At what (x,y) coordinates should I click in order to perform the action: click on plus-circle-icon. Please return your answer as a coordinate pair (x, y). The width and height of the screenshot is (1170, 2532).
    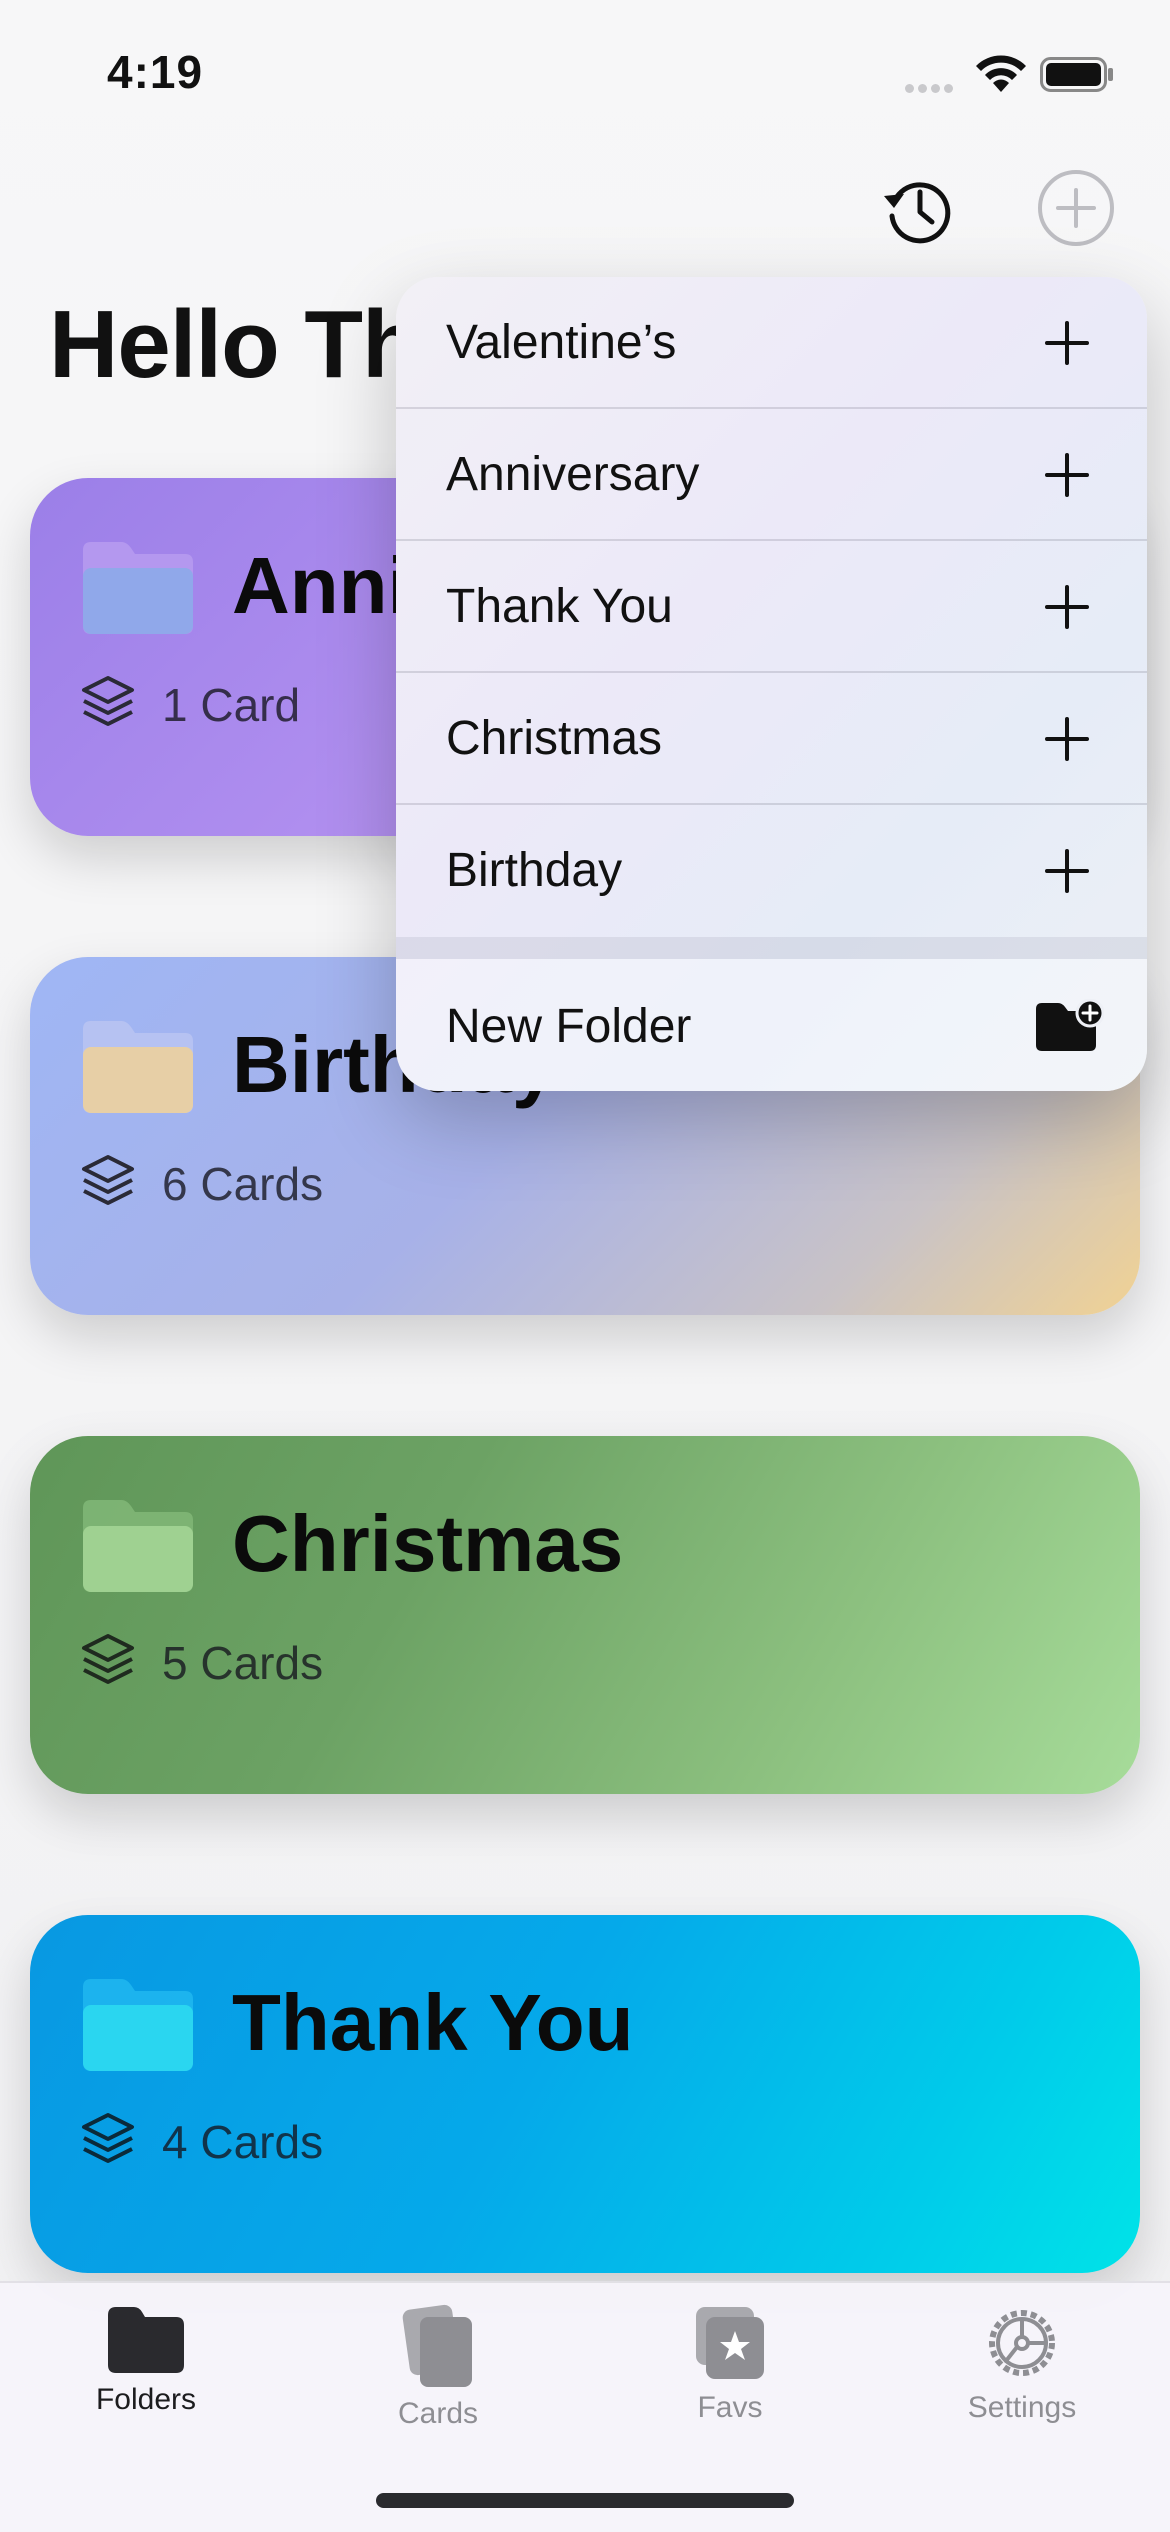
    Looking at the image, I should click on (1076, 208).